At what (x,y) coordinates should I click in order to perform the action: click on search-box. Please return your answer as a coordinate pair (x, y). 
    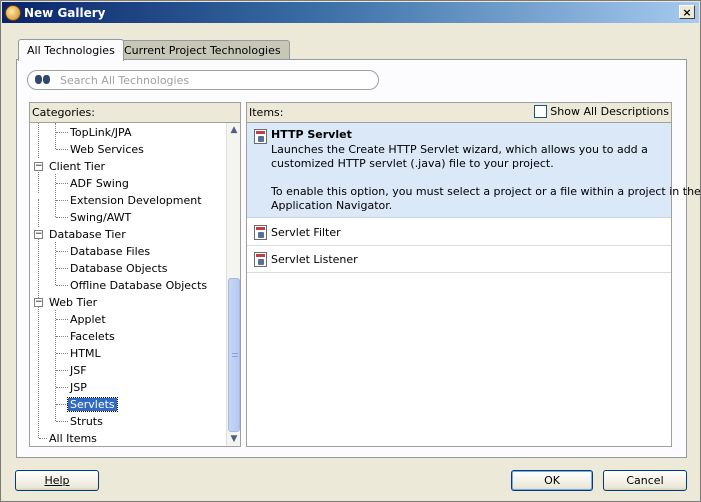
    Looking at the image, I should click on (203, 80).